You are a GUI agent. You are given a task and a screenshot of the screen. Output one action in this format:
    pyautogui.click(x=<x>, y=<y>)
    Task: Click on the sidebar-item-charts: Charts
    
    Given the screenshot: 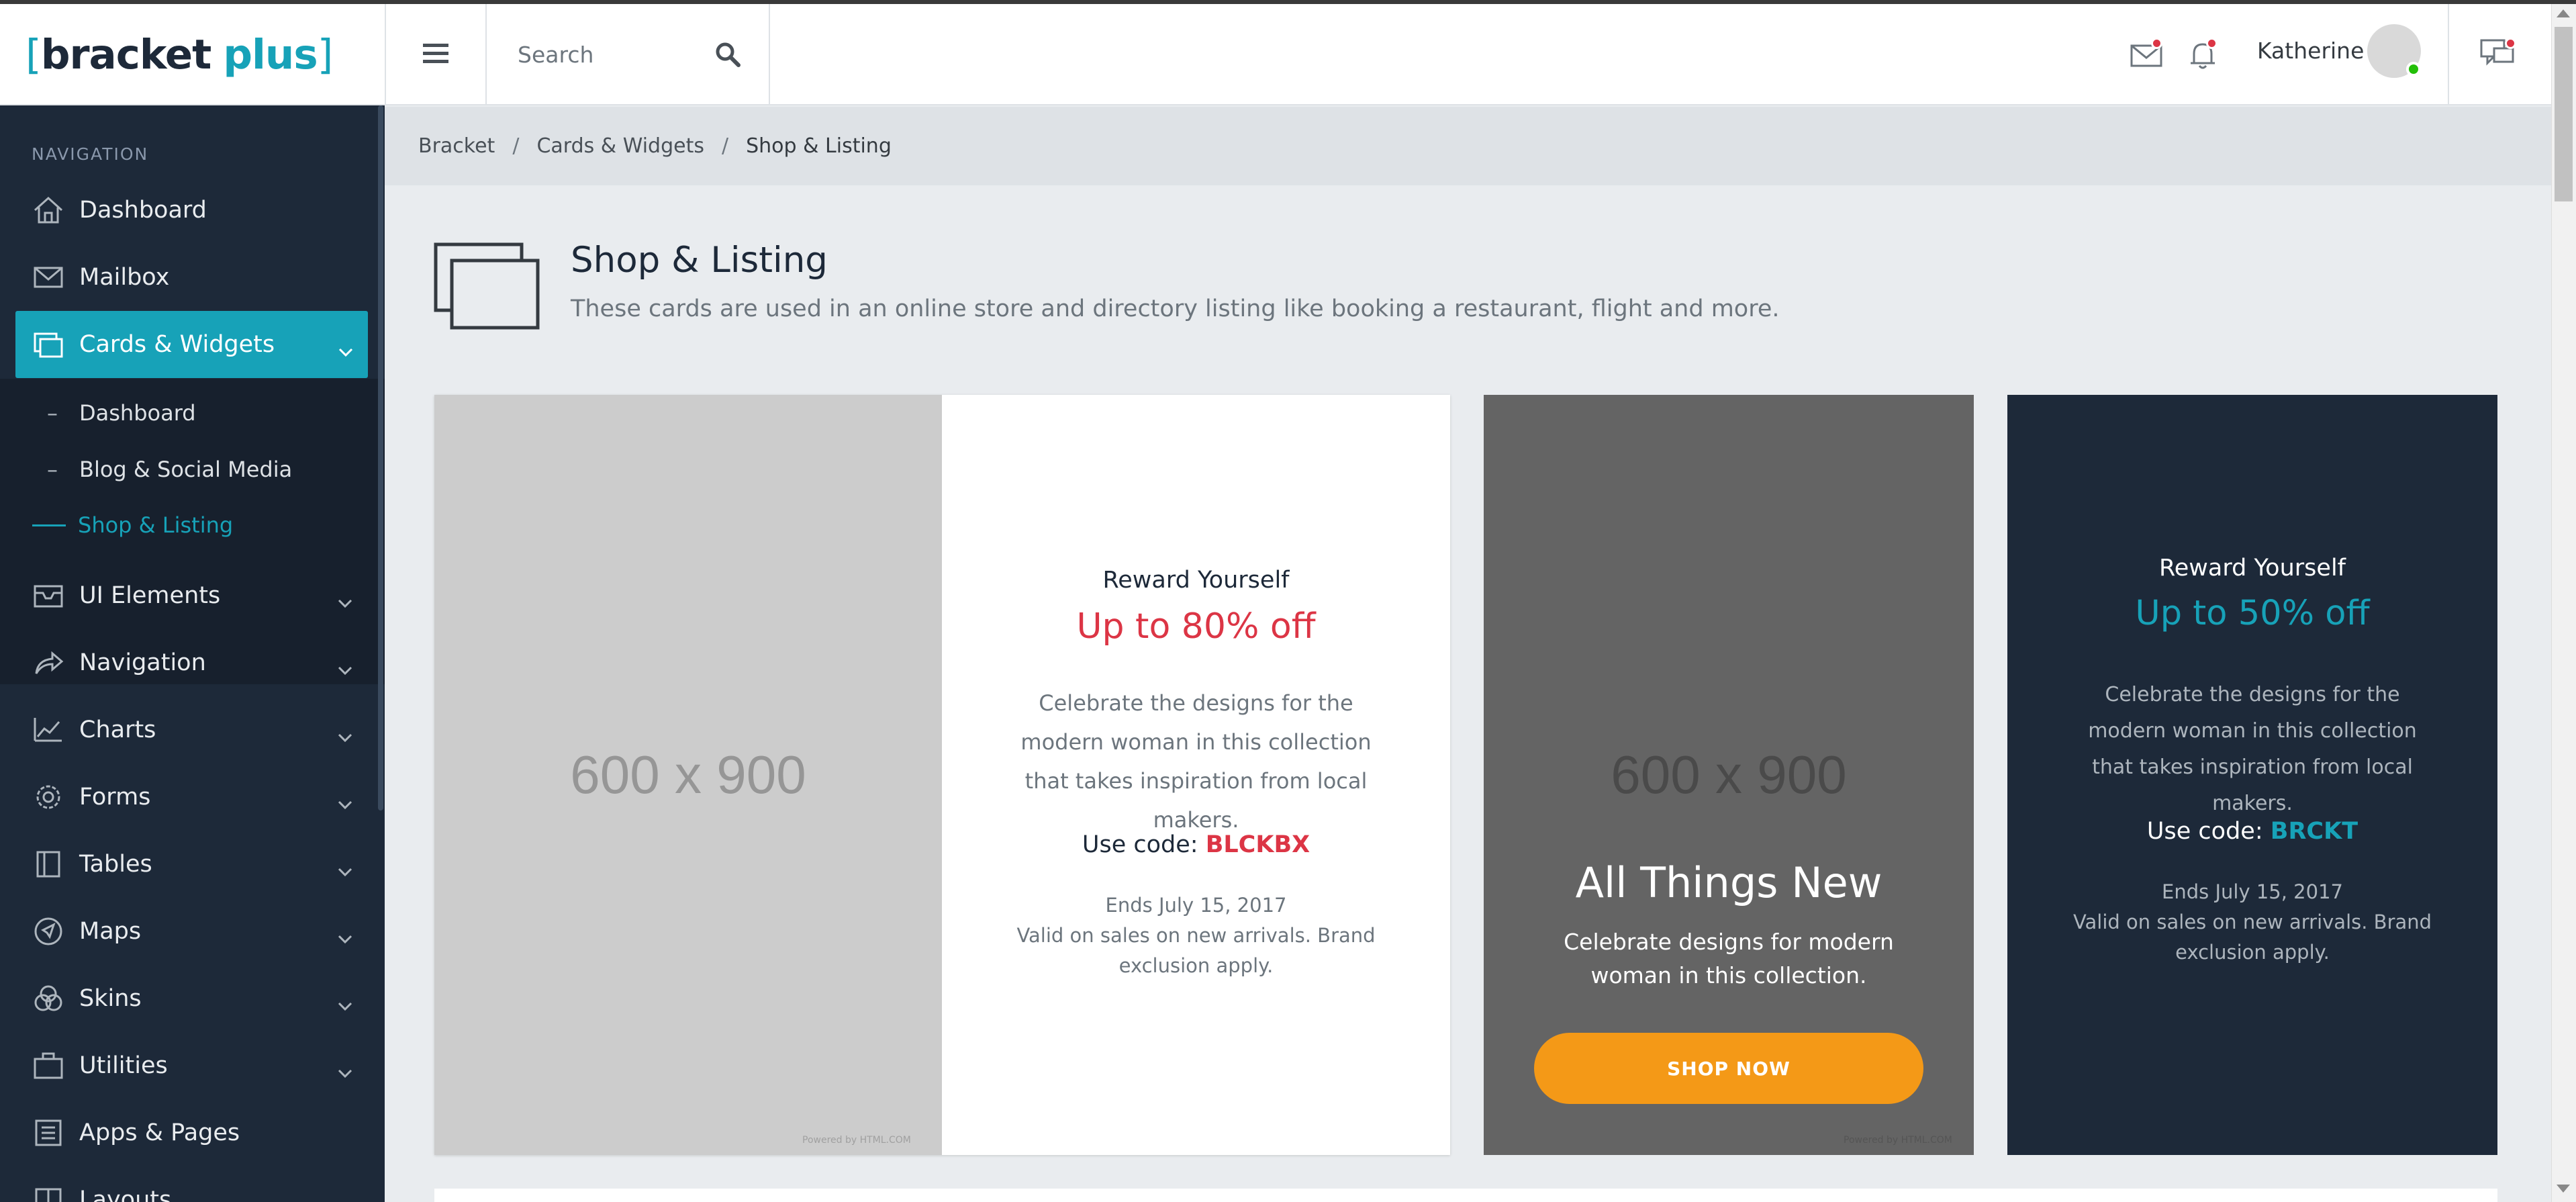 What is the action you would take?
    pyautogui.click(x=192, y=730)
    